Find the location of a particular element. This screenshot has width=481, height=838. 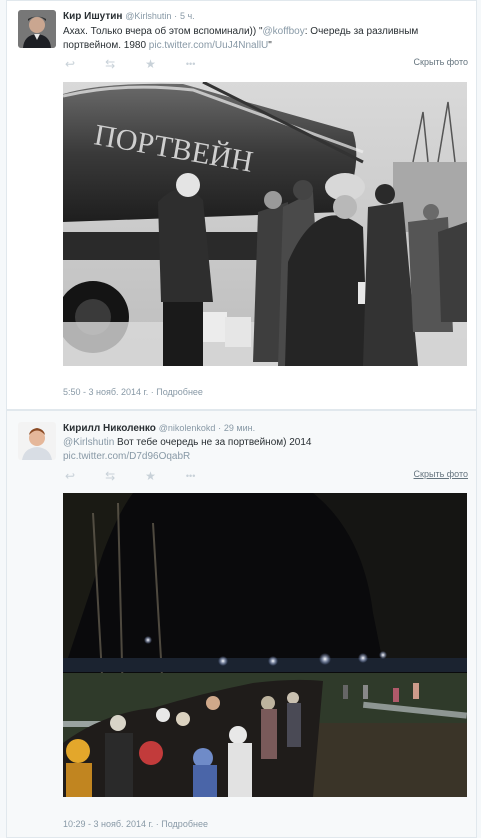

mention-link: @koffboy is located at coordinates (284, 31).